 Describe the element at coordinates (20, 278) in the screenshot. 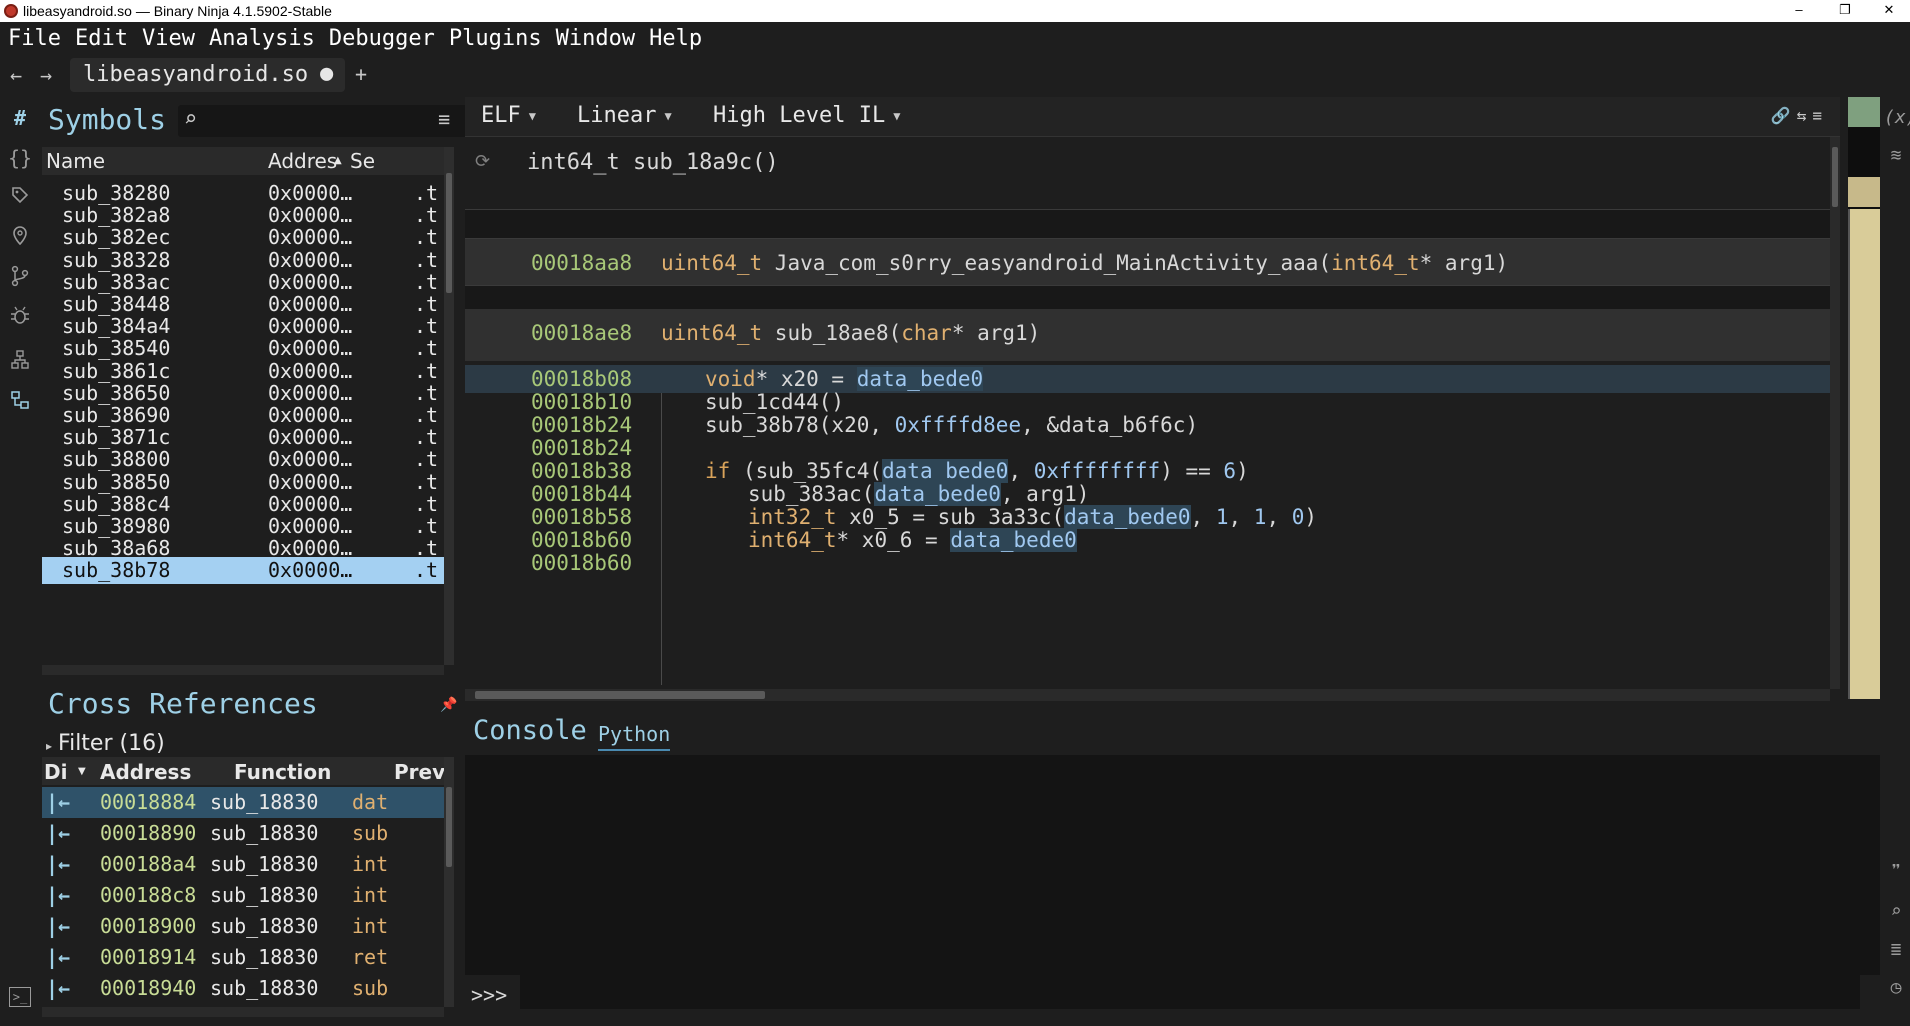

I see `branch-graph-icon` at that location.